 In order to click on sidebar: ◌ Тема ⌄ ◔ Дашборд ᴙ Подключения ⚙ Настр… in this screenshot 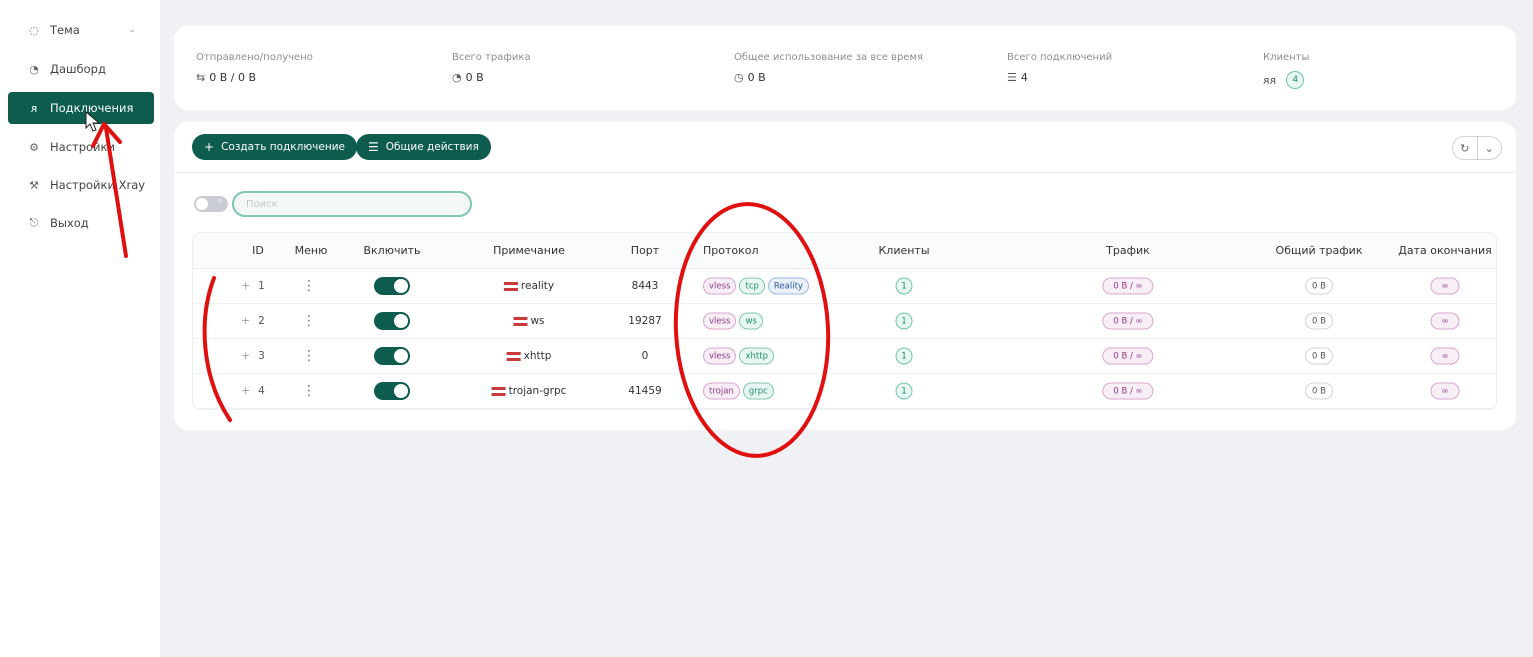, I will do `click(80, 328)`.